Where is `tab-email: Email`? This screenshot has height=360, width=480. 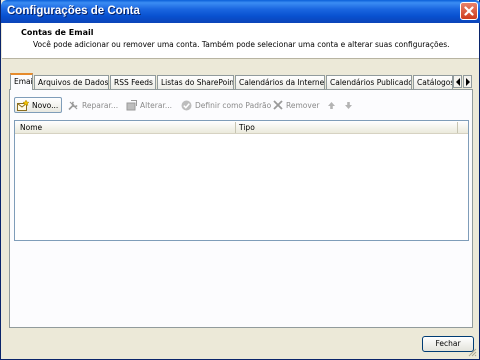
tab-email: Email is located at coordinates (21, 81).